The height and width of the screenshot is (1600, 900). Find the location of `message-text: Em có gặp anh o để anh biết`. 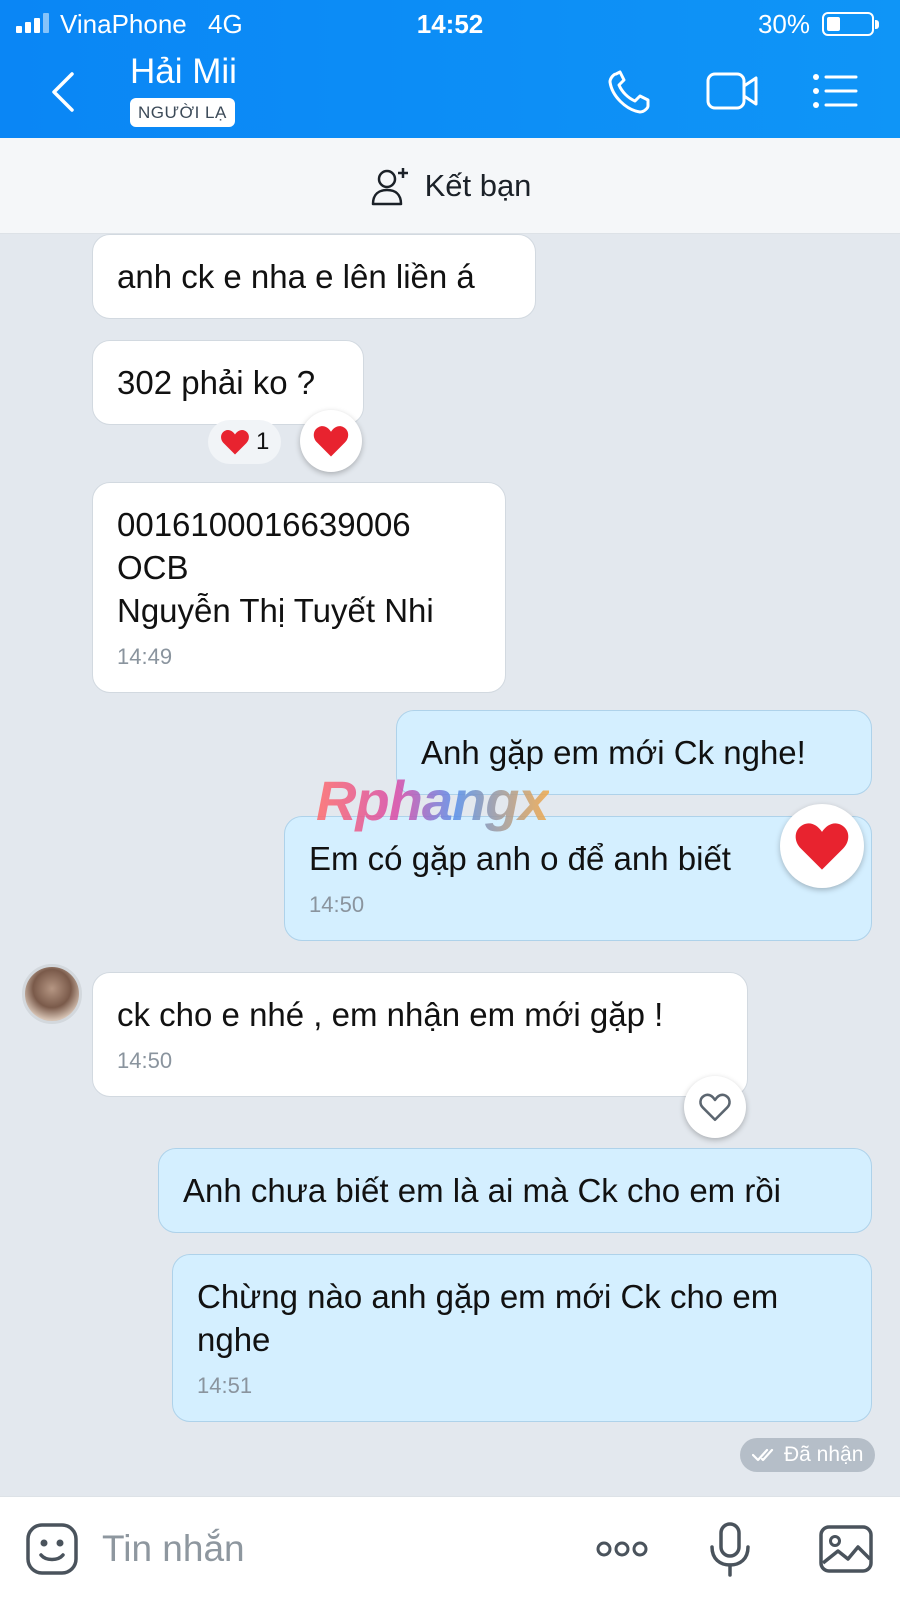

message-text: Em có gặp anh o để anh biết is located at coordinates (520, 858).